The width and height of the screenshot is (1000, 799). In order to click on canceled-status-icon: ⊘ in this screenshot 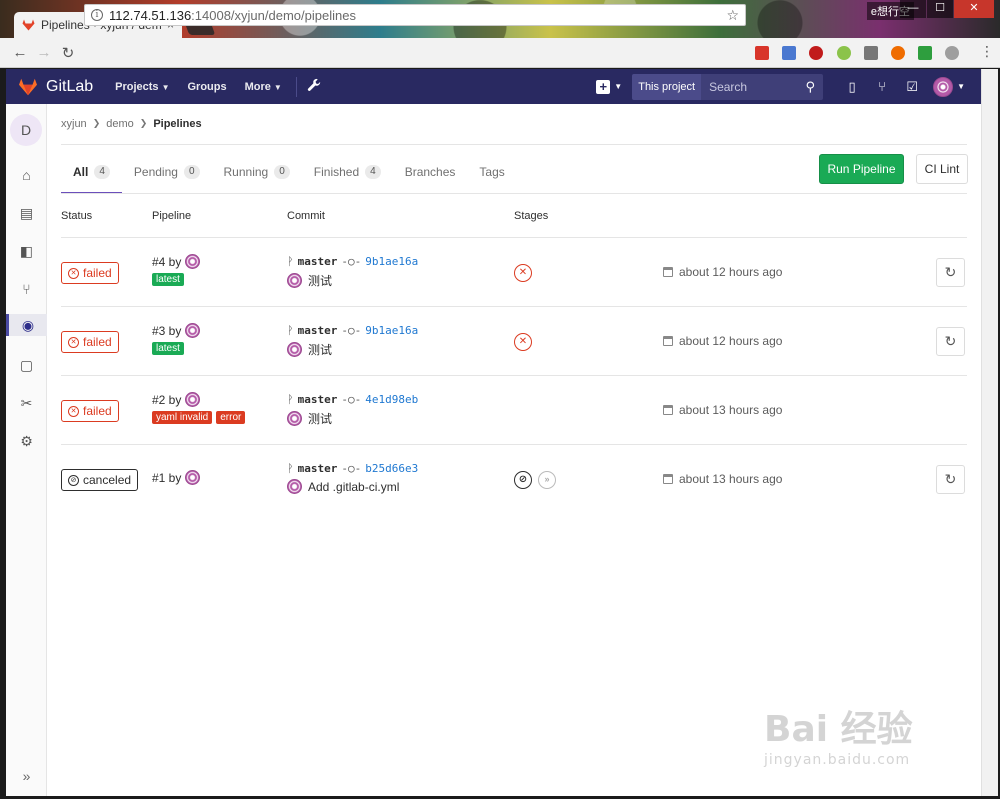, I will do `click(73, 480)`.